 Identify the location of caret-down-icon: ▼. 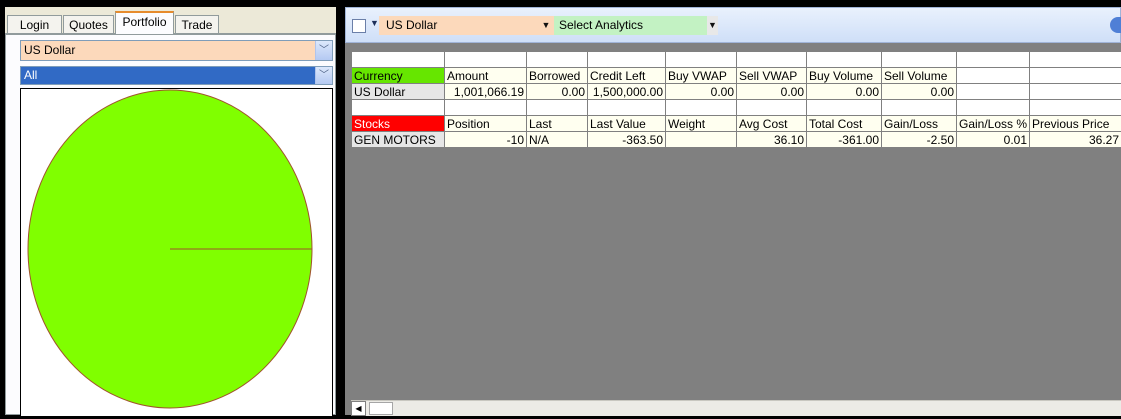
(374, 23).